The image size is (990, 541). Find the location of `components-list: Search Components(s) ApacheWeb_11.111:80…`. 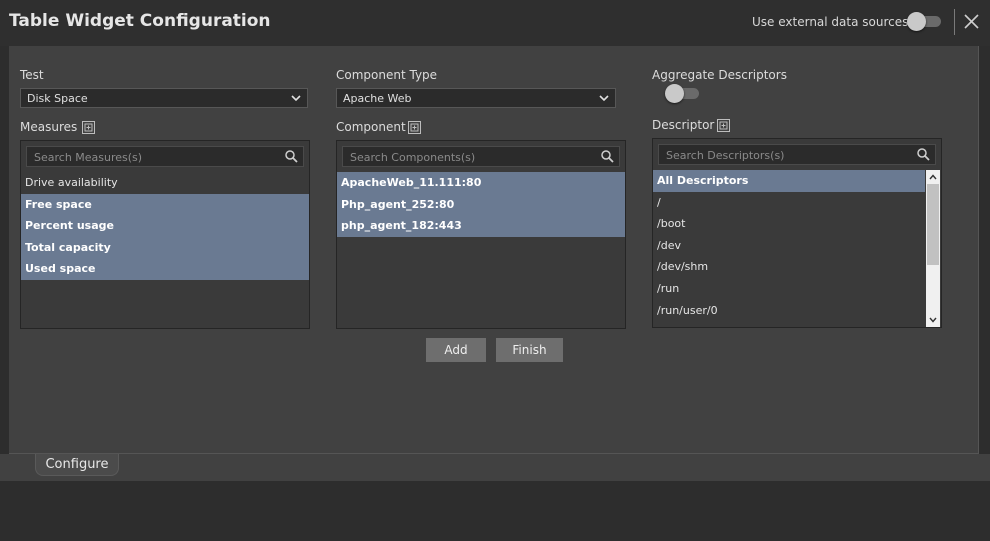

components-list: Search Components(s) ApacheWeb_11.111:80… is located at coordinates (481, 234).